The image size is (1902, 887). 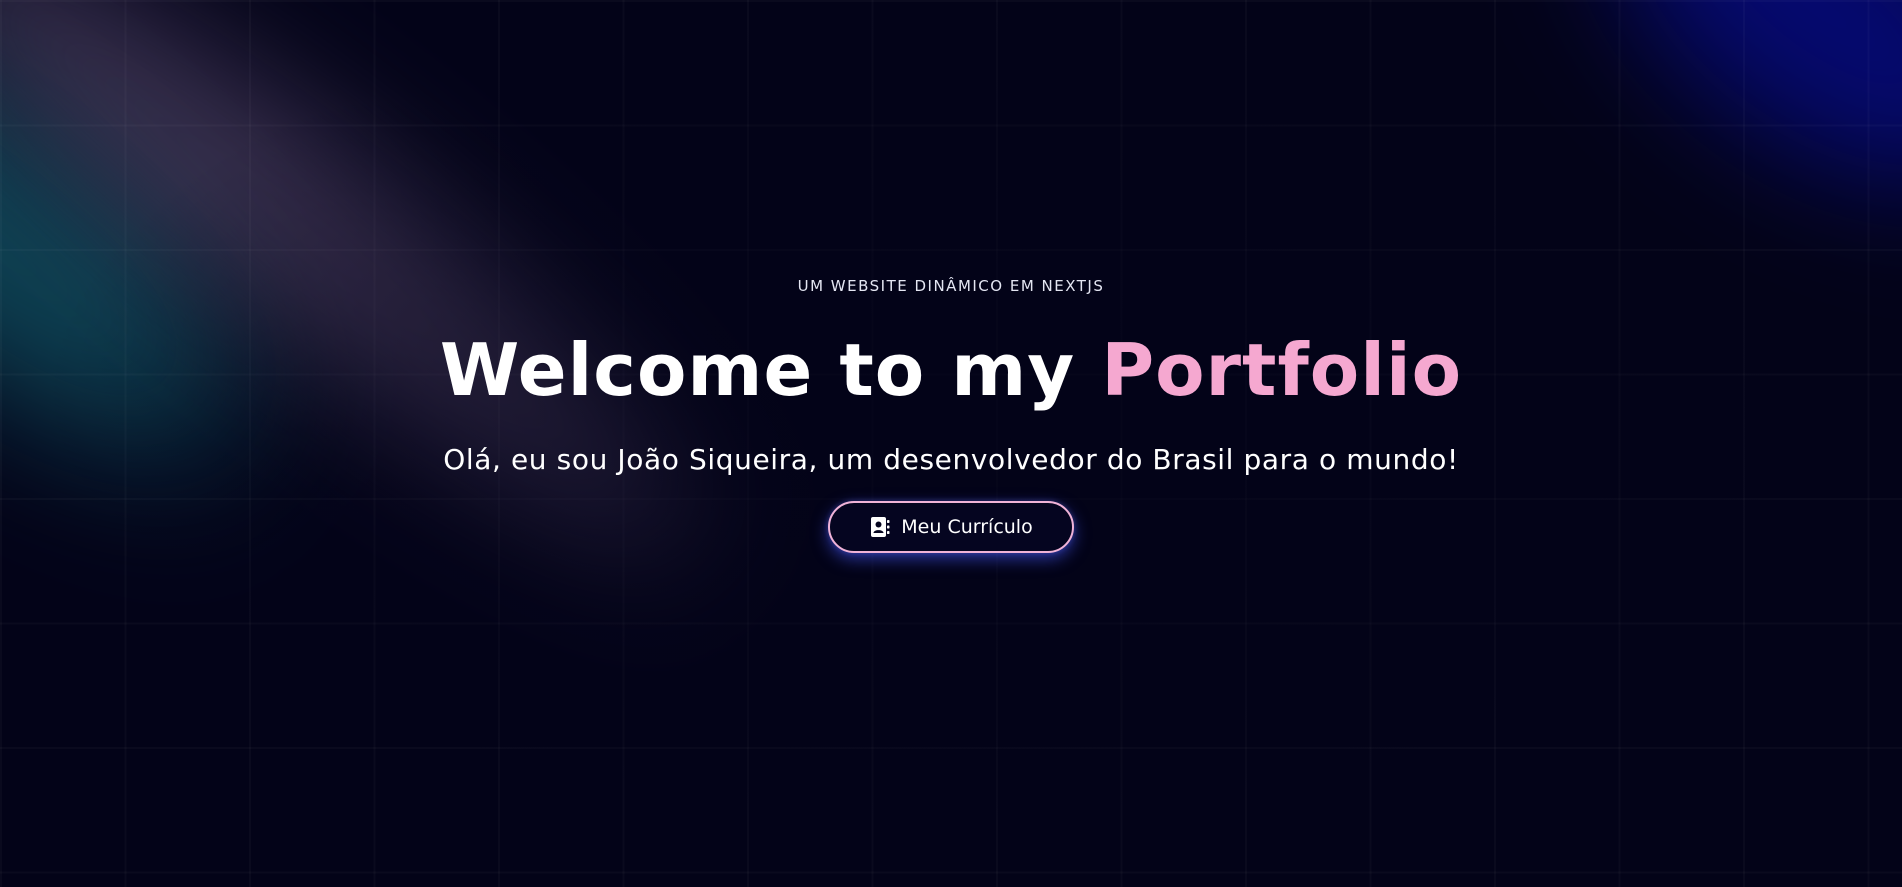 I want to click on contact-book-icon, so click(x=880, y=527).